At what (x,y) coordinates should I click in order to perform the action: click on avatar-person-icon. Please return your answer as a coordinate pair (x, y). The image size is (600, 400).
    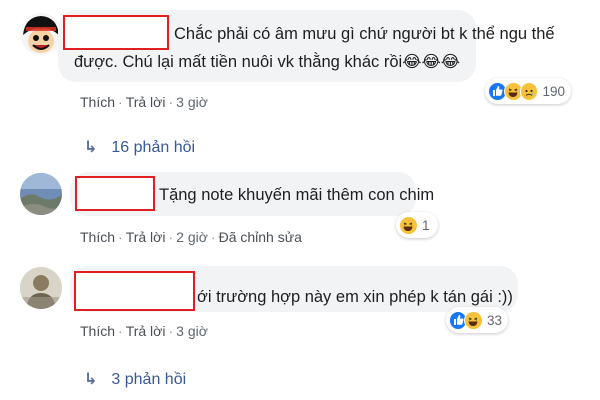
    Looking at the image, I should click on (41, 288).